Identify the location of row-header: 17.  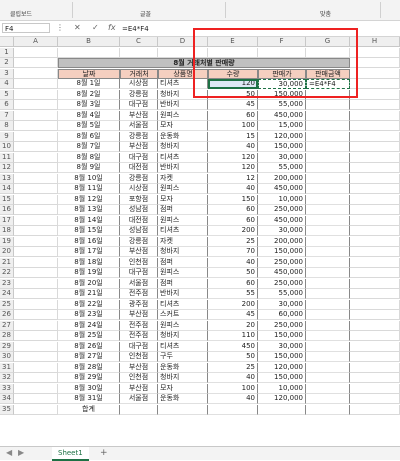
(7, 220).